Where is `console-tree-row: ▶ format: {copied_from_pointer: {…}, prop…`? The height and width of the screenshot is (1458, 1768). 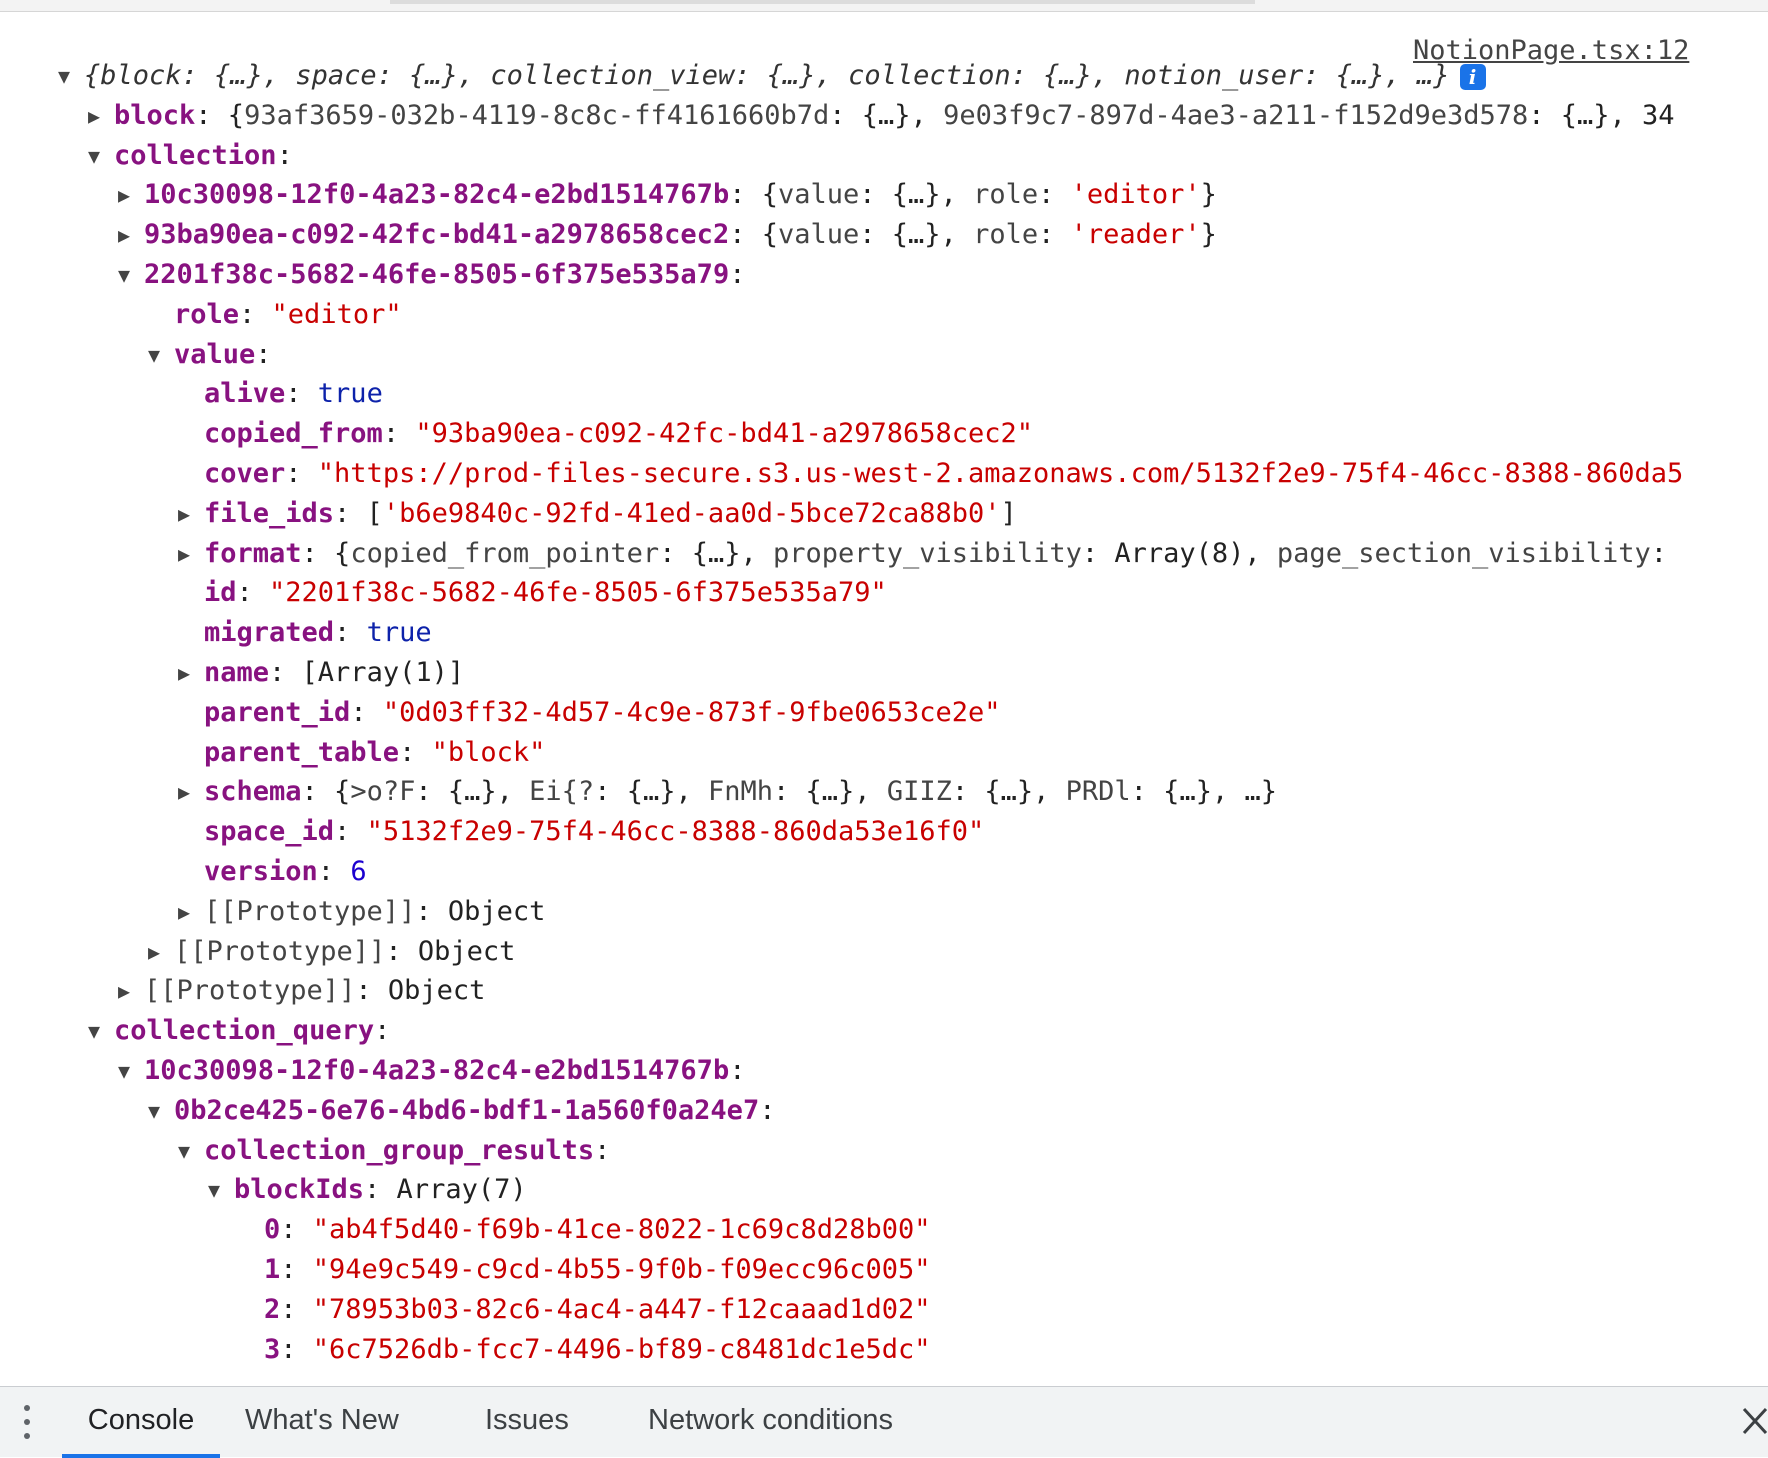 console-tree-row: ▶ format: {copied_from_pointer: {…}, prop… is located at coordinates (922, 554).